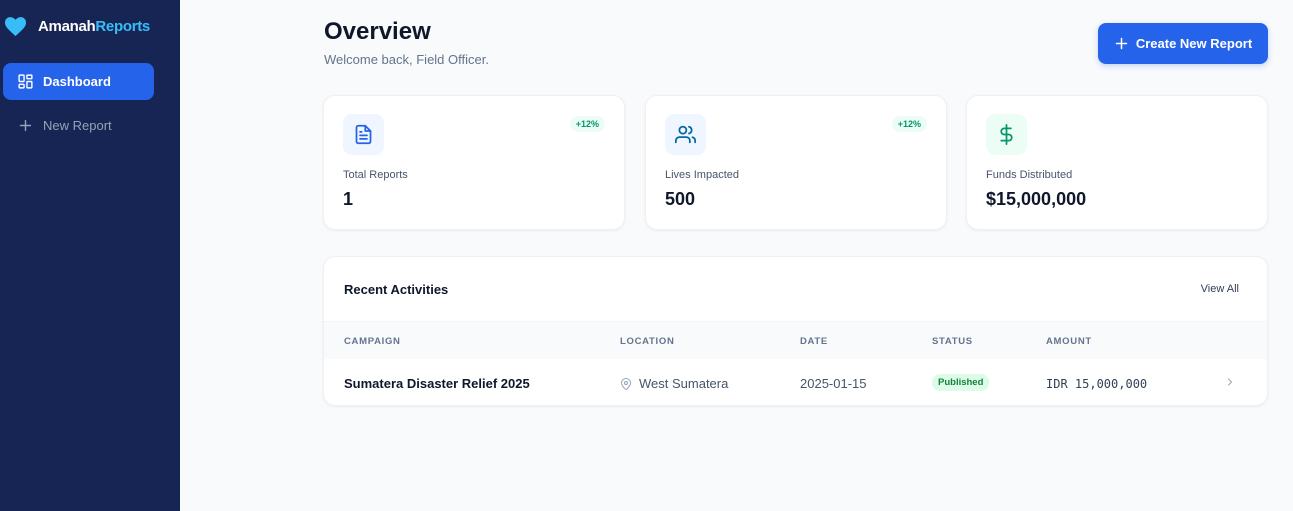 The height and width of the screenshot is (511, 1293). Describe the element at coordinates (67, 26) in the screenshot. I see `brand-name-primary: Amanah` at that location.